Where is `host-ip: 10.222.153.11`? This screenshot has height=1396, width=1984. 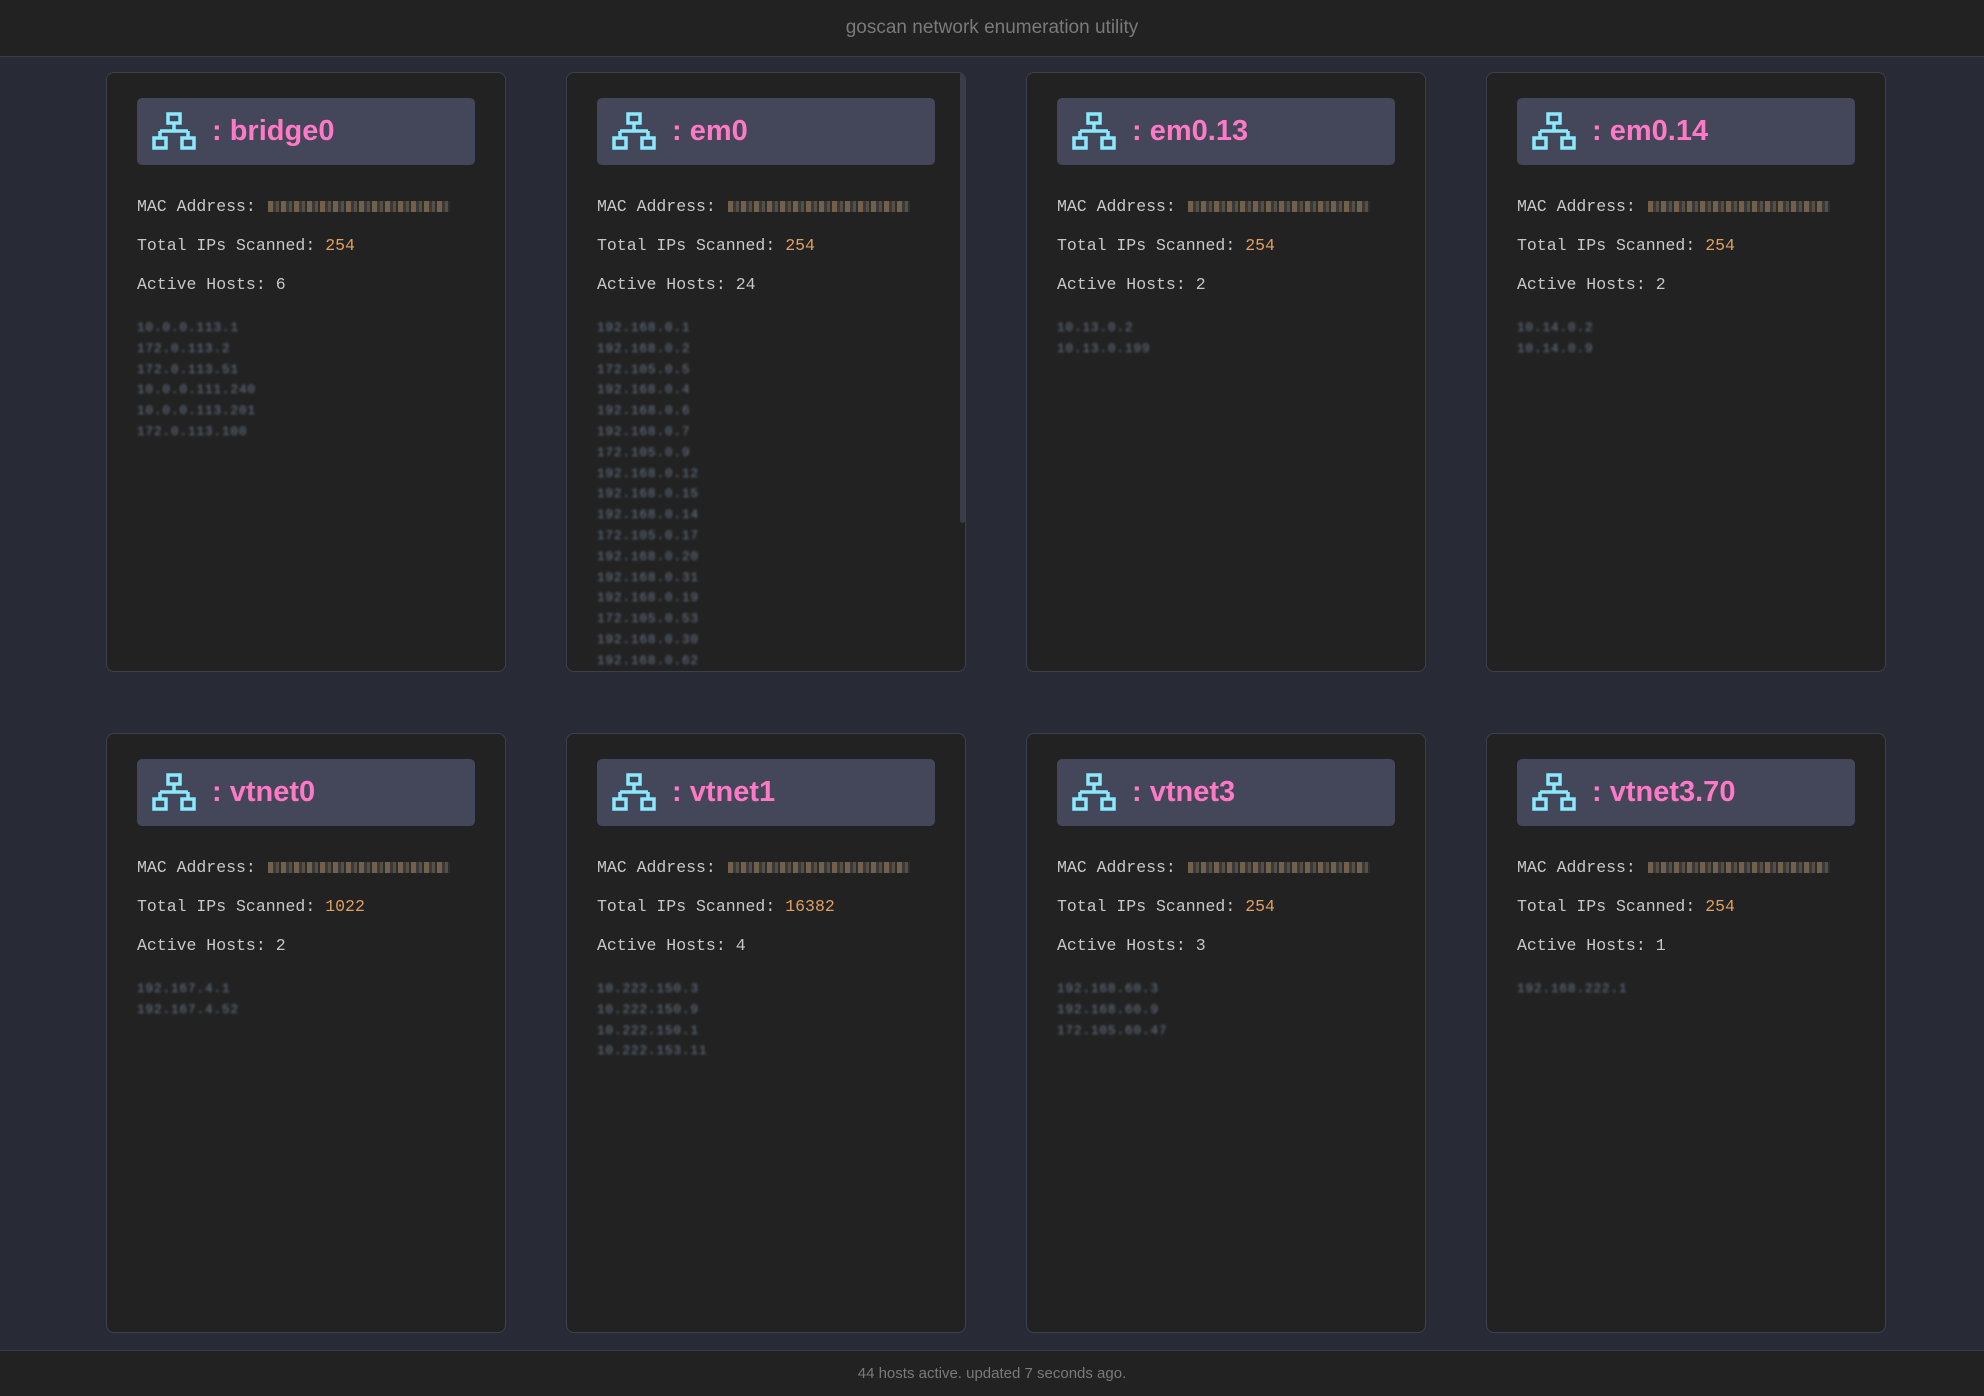
host-ip: 10.222.153.11 is located at coordinates (766, 1051).